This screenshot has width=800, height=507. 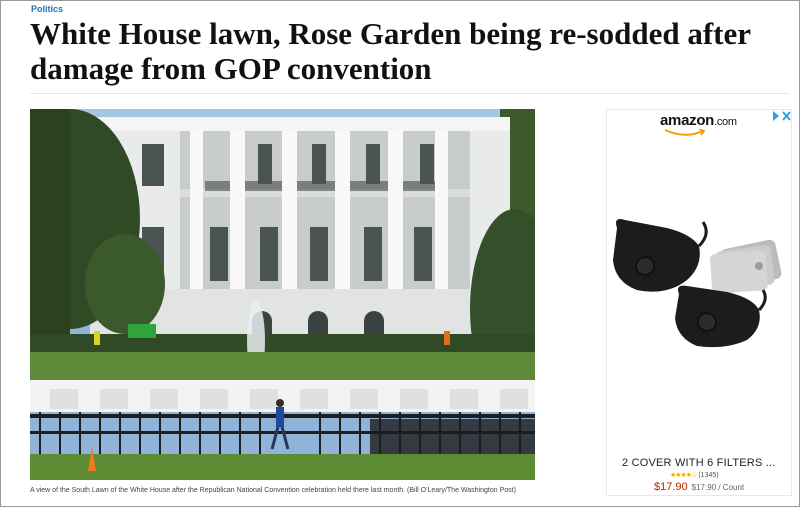 I want to click on amazon-smile-icon, so click(x=685, y=132).